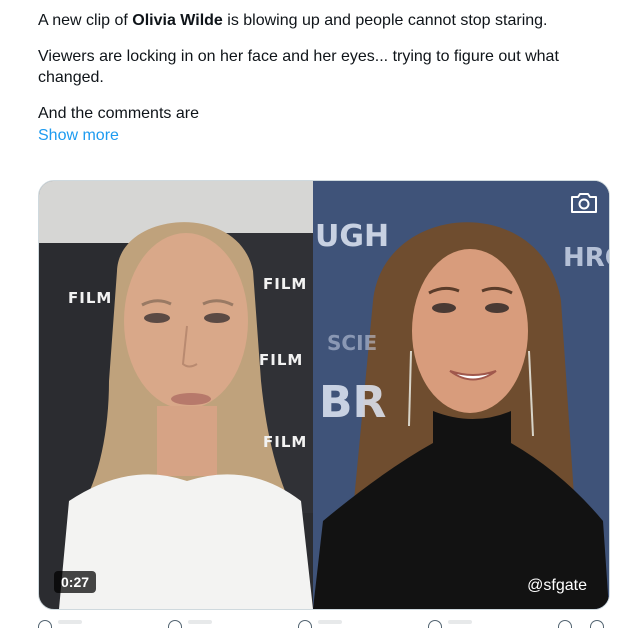 This screenshot has width=634, height=628. What do you see at coordinates (352, 236) in the screenshot?
I see `backdrop-text: UGH` at bounding box center [352, 236].